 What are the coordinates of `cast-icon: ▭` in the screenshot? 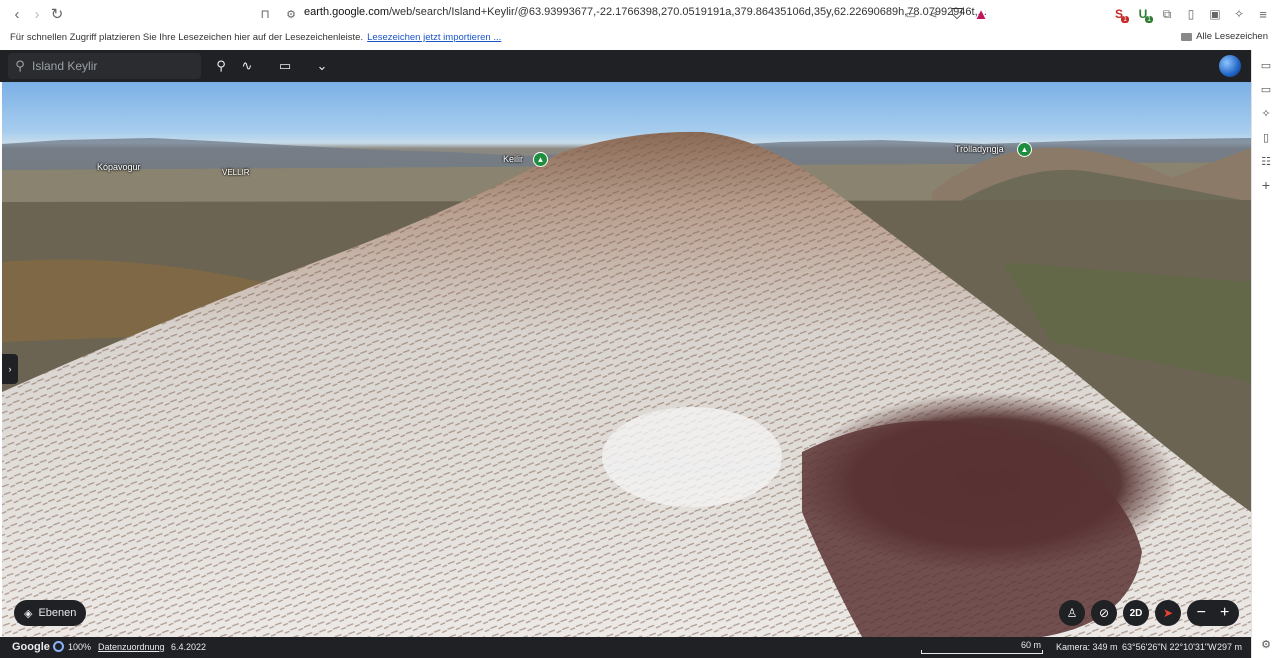 It's located at (911, 14).